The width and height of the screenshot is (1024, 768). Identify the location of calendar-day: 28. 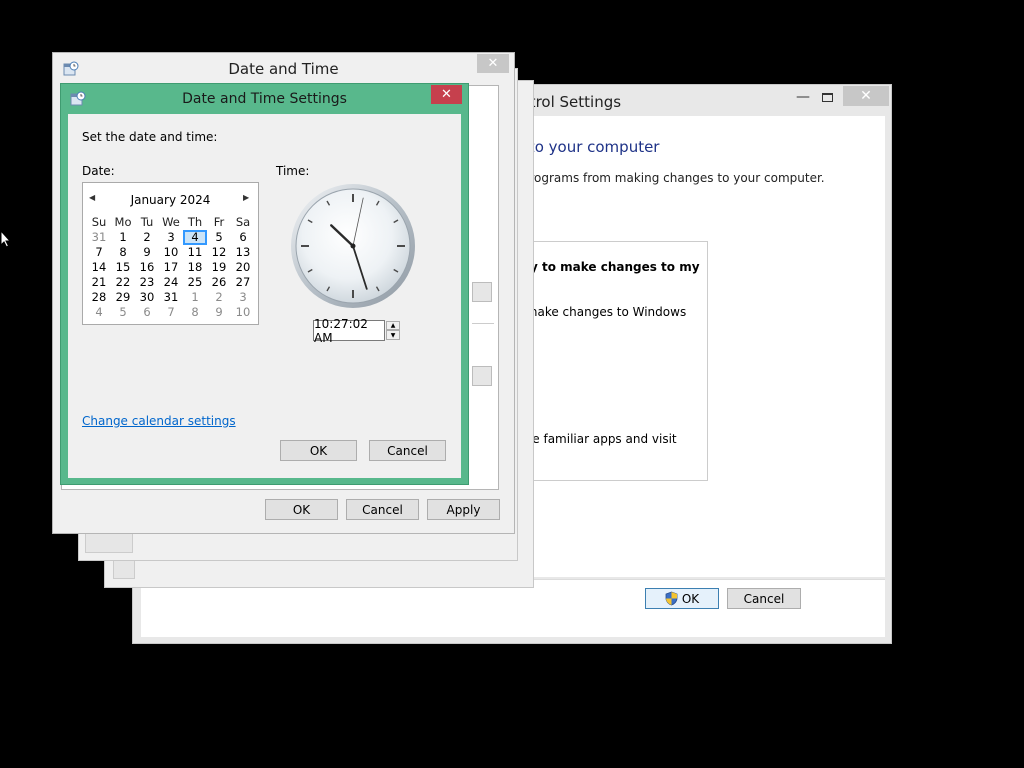
(99, 297).